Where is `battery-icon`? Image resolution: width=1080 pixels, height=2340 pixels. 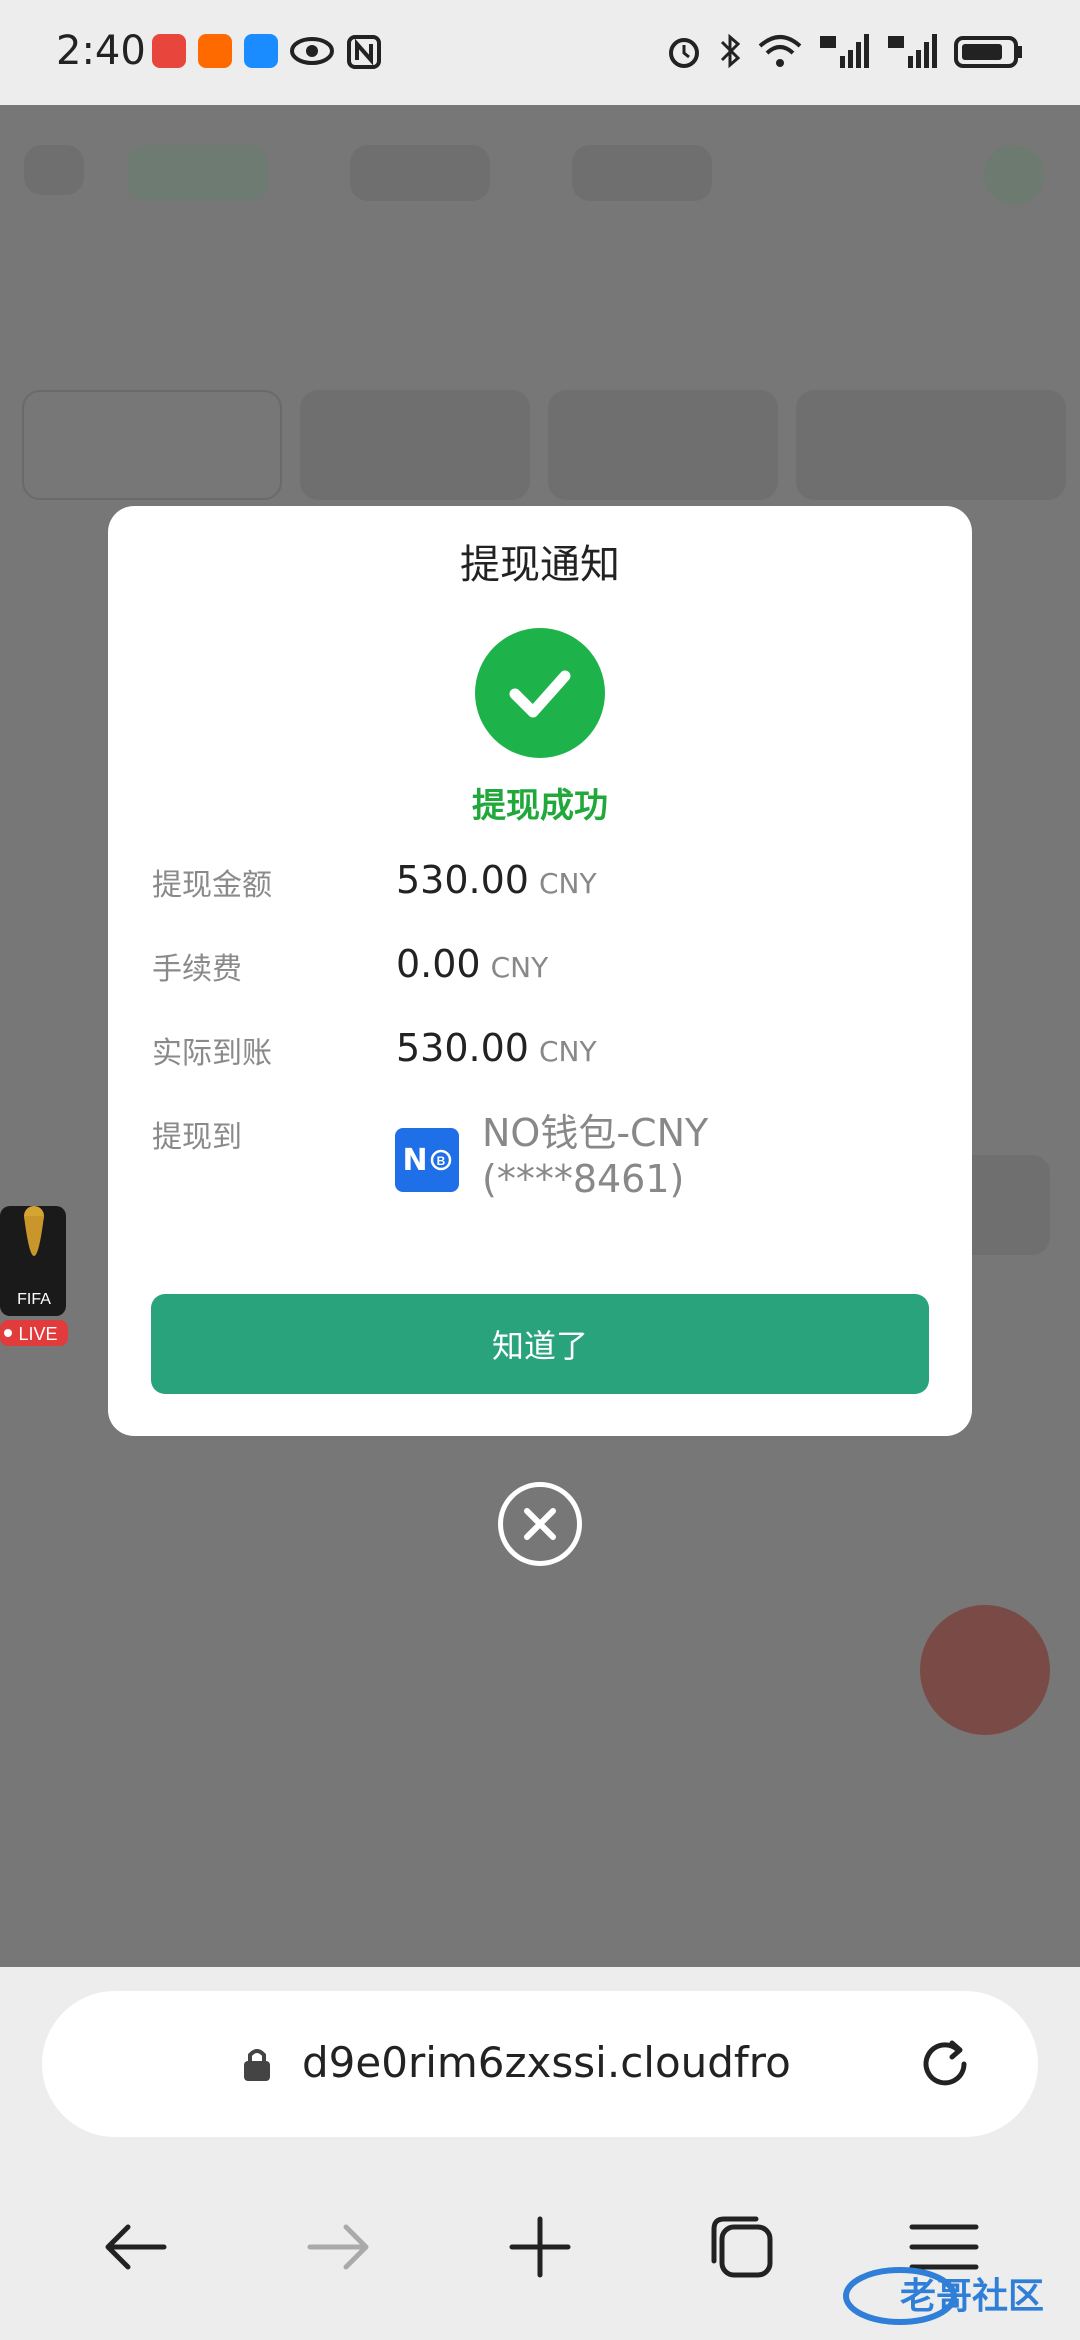 battery-icon is located at coordinates (988, 52).